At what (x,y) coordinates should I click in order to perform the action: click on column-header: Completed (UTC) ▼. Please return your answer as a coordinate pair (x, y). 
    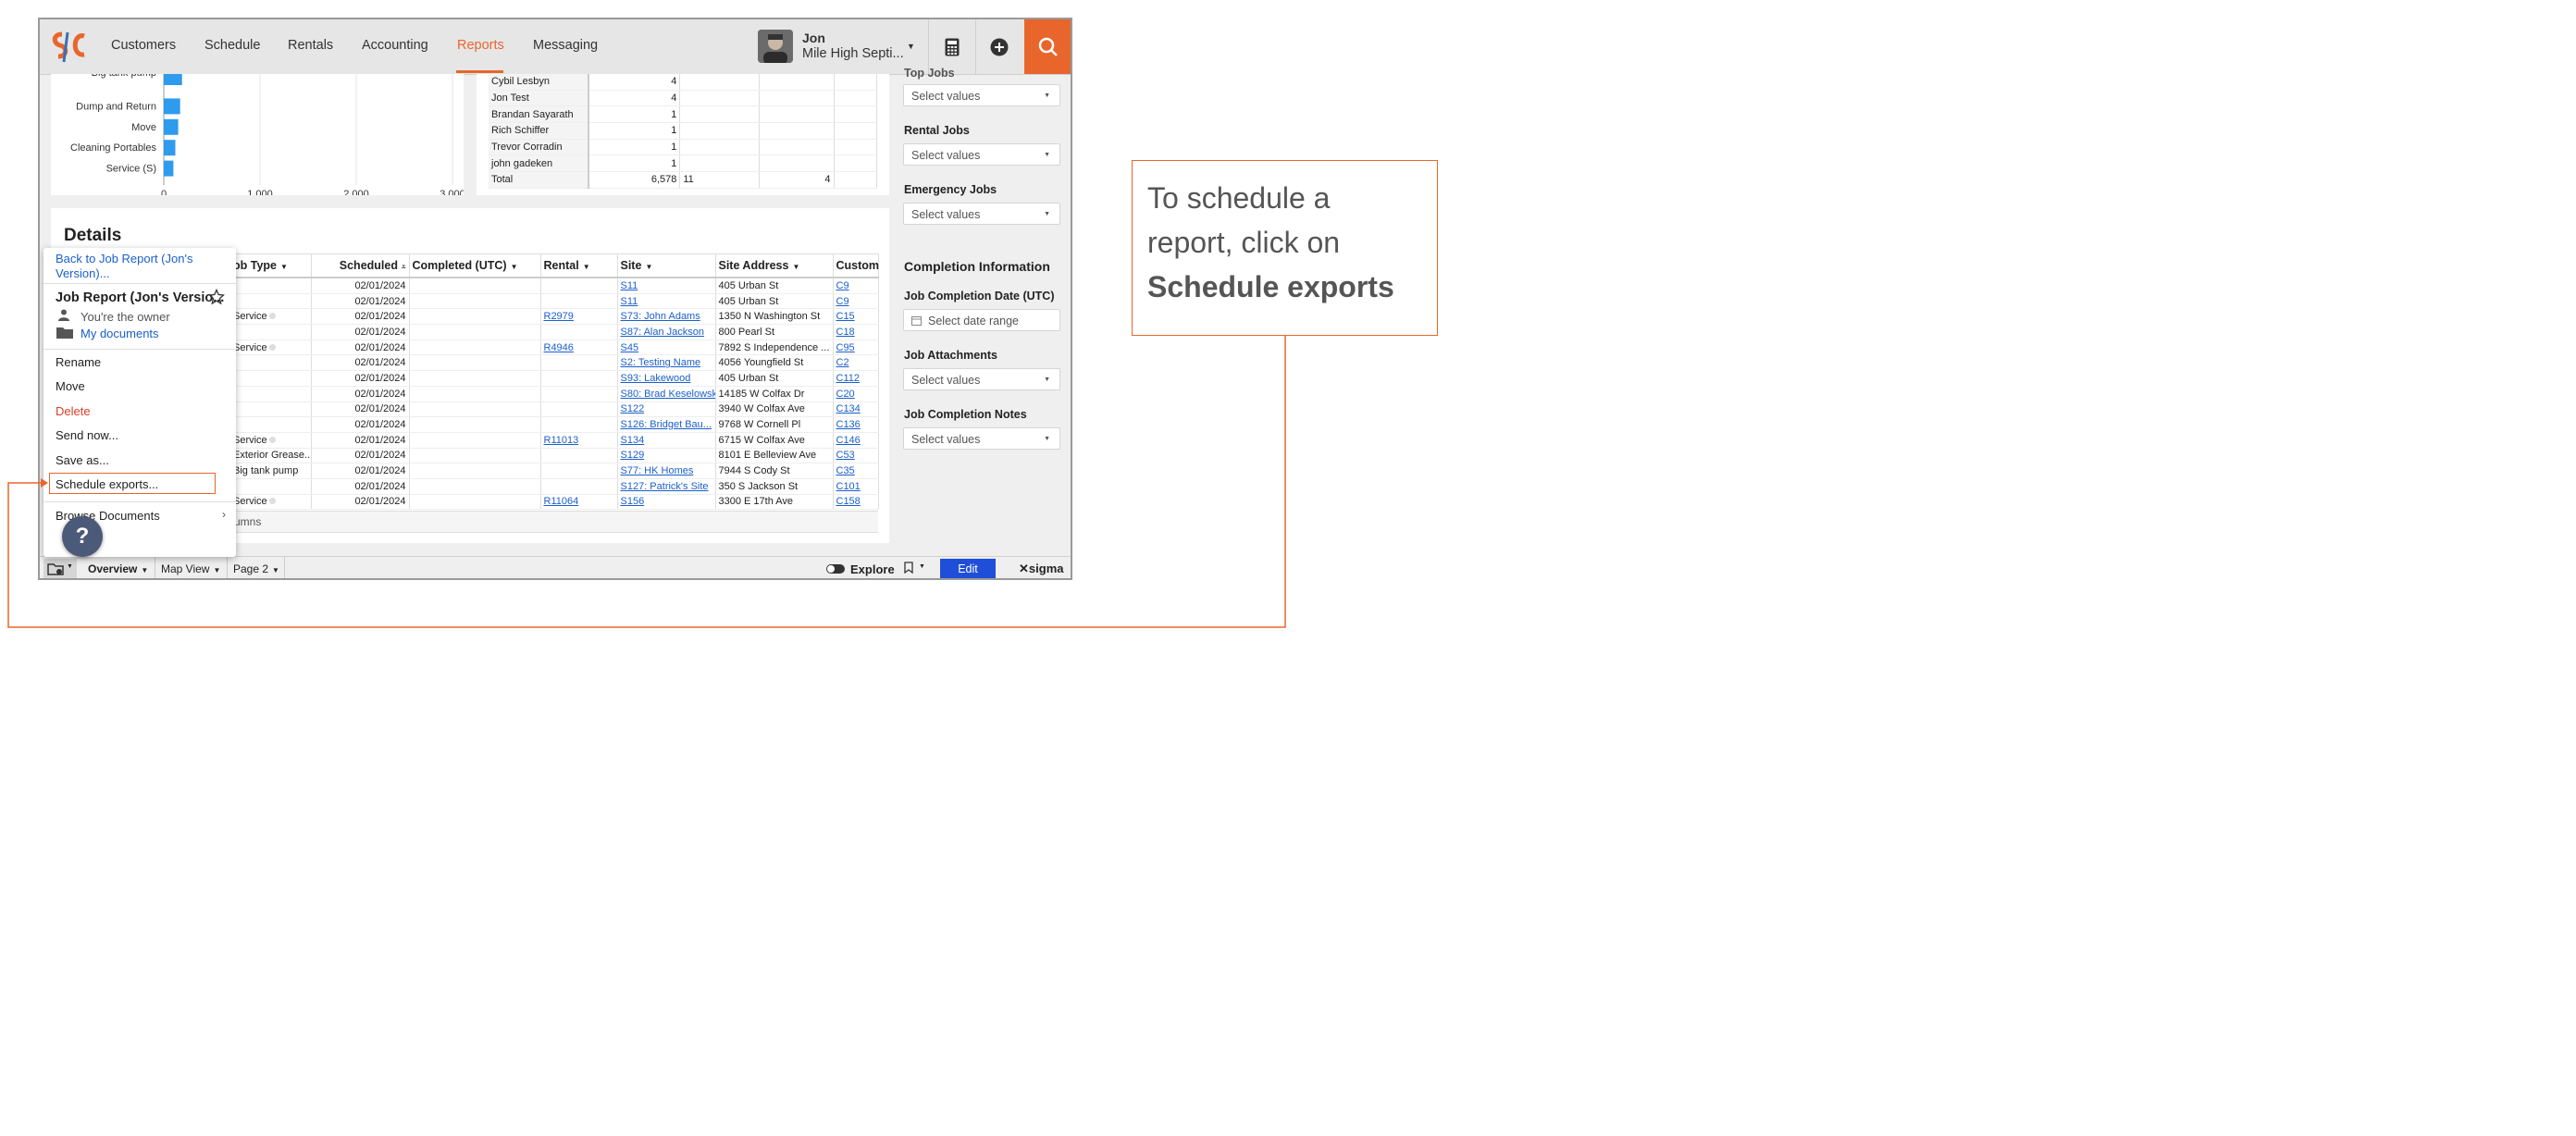
    Looking at the image, I should click on (475, 265).